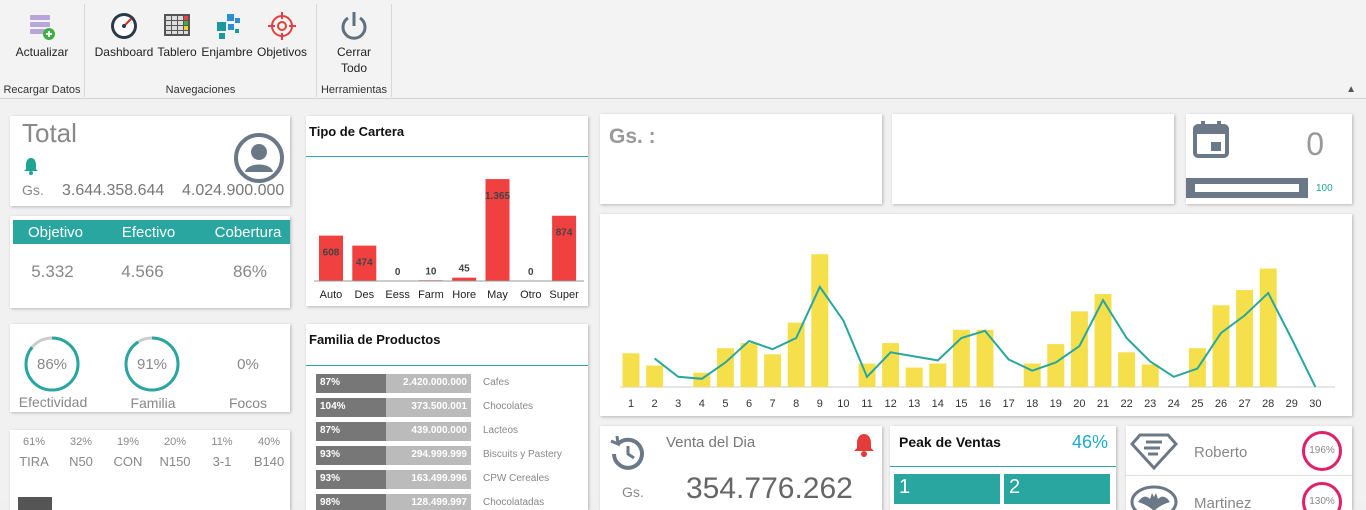  What do you see at coordinates (365, 295) in the screenshot?
I see `cartera-tick-label: Des` at bounding box center [365, 295].